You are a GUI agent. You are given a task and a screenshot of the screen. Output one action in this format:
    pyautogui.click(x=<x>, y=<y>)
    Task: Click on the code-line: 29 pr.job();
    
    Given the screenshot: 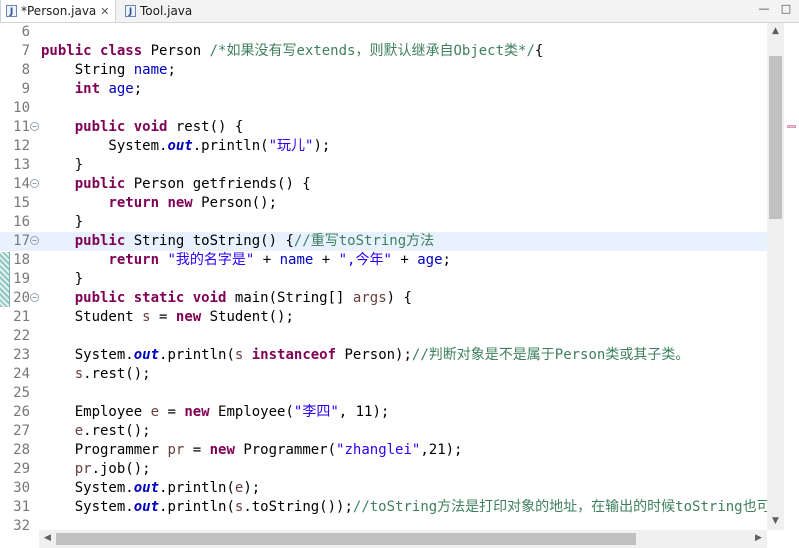 What is the action you would take?
    pyautogui.click(x=383, y=469)
    